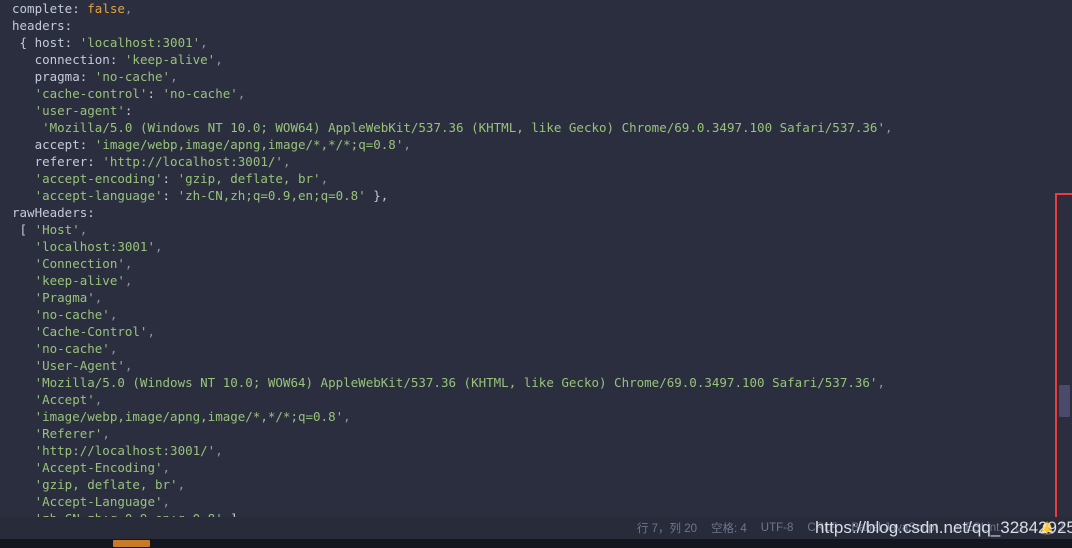  Describe the element at coordinates (525, 229) in the screenshot. I see `code-line: [ 'Host',` at that location.